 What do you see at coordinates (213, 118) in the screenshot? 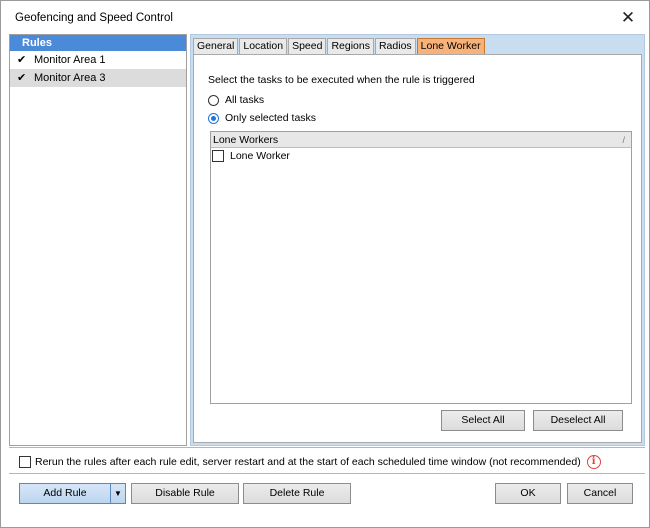
I see `radio-button-selected` at bounding box center [213, 118].